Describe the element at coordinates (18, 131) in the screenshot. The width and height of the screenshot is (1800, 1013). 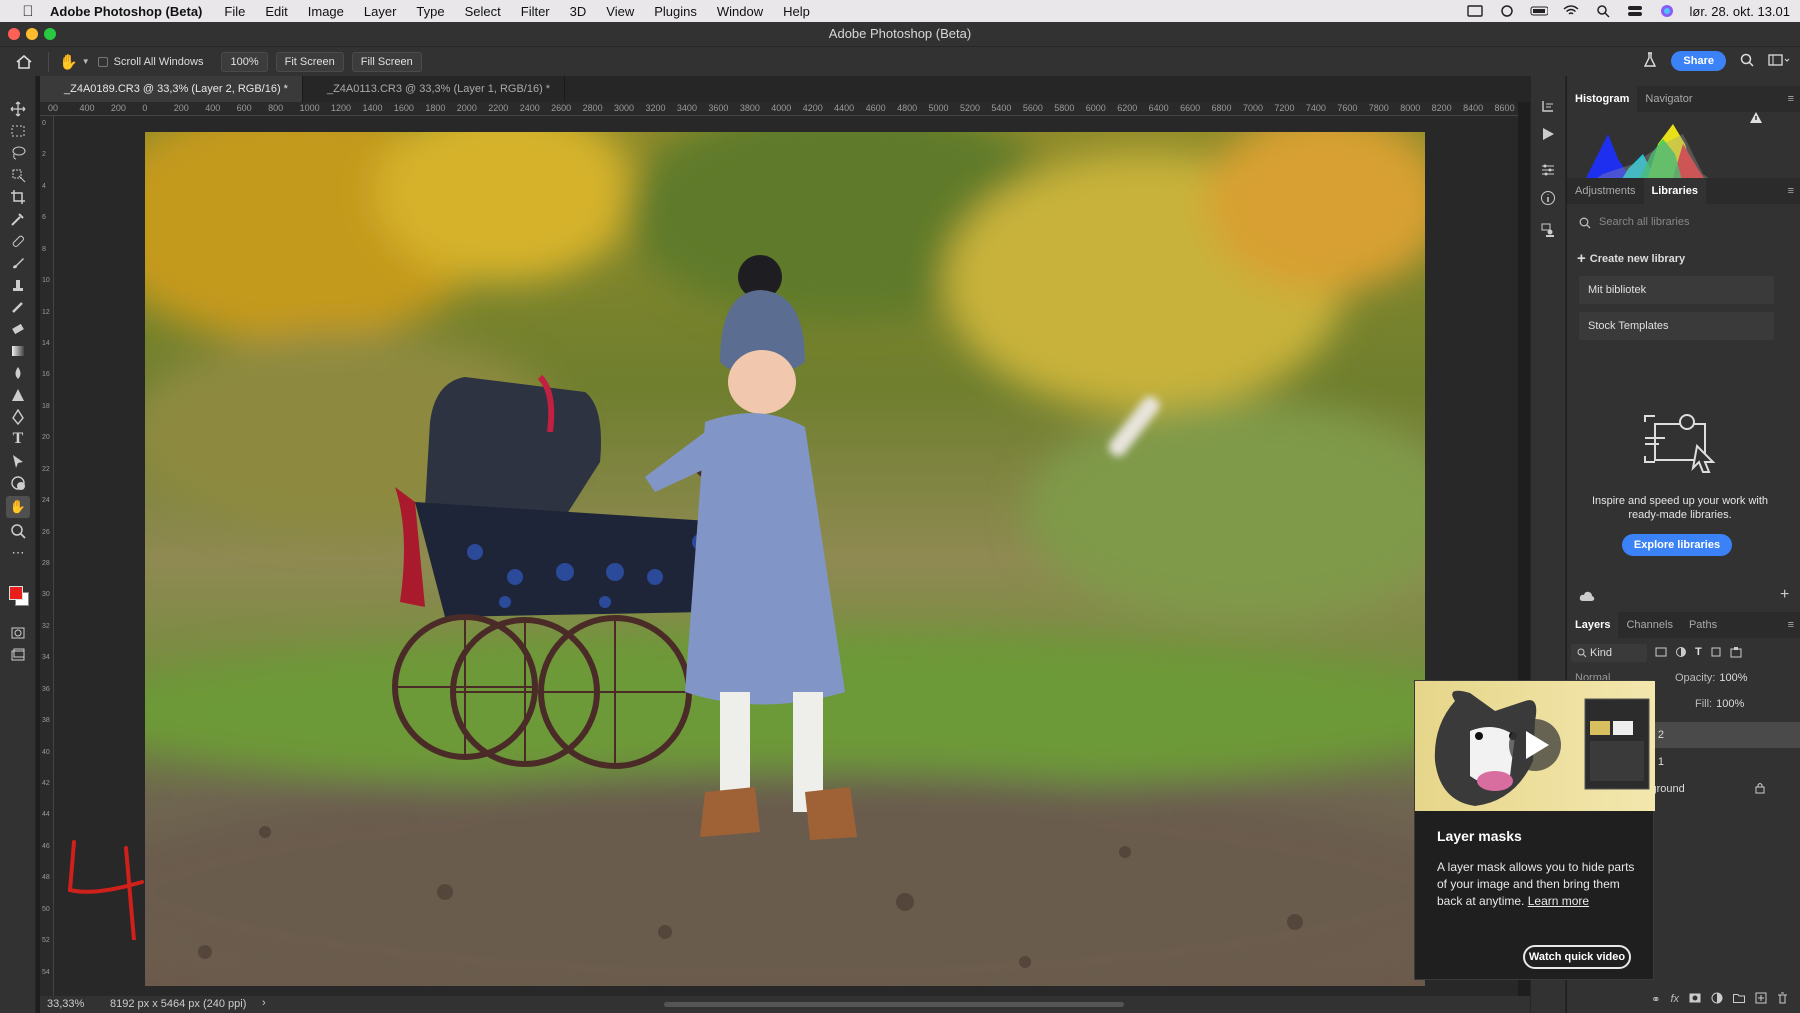
I see `marquee-tool-icon` at that location.